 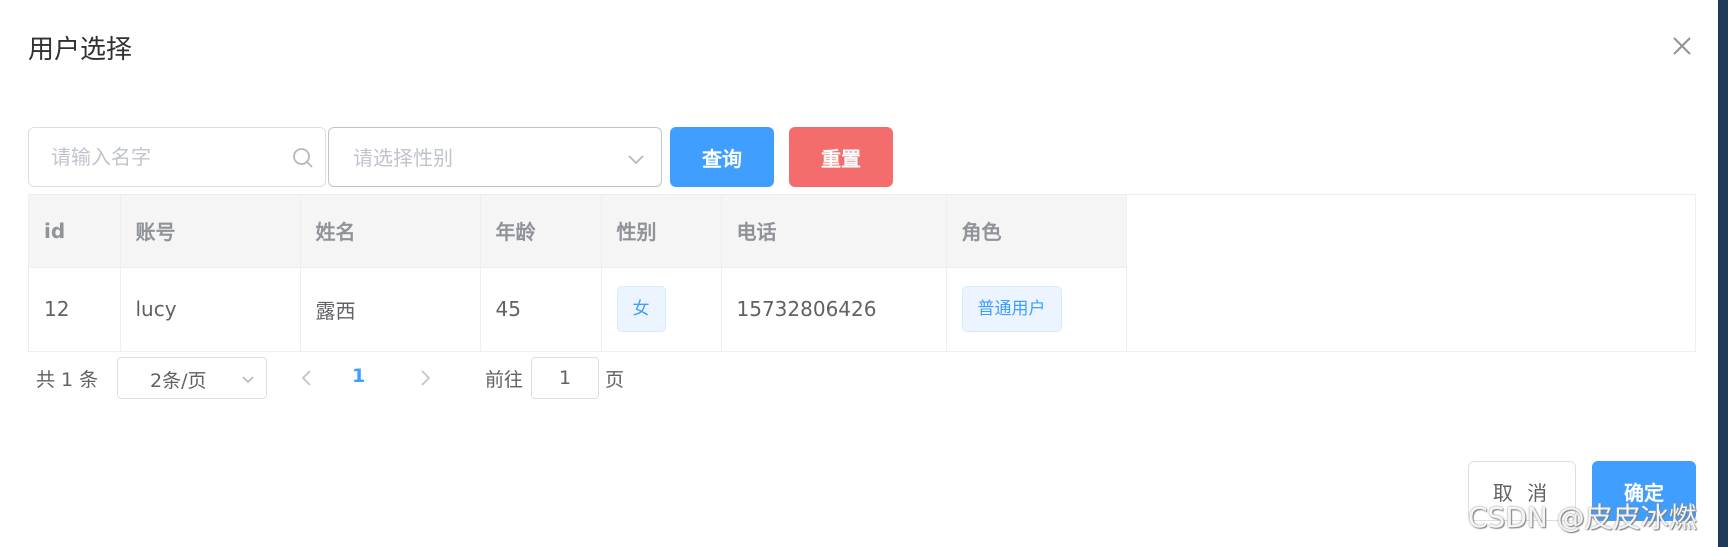 I want to click on column-header-role: 角色, so click(x=1036, y=231).